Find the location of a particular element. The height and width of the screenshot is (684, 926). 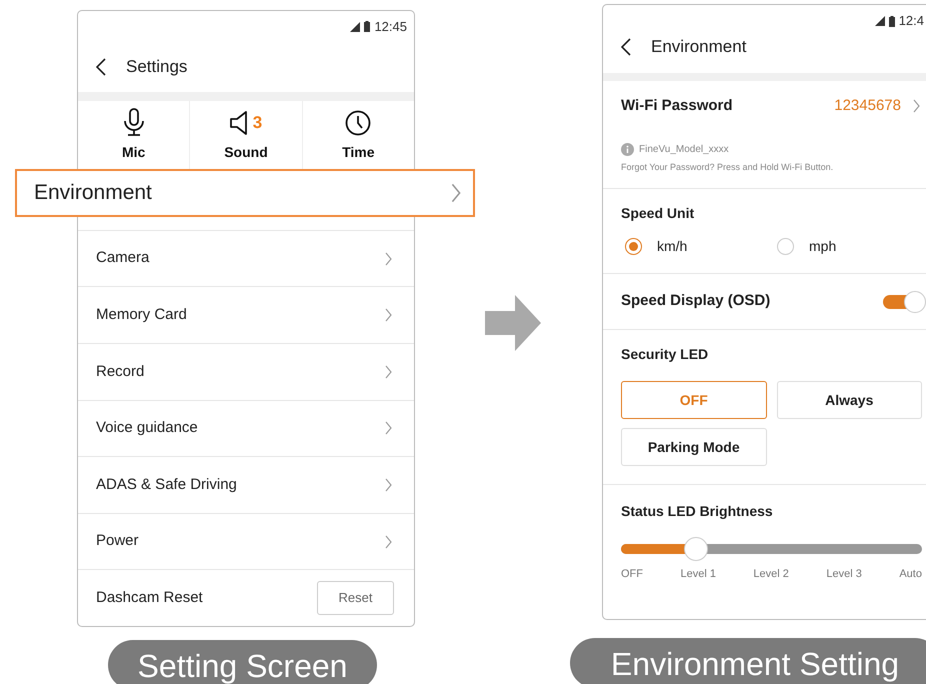

slider-tick-label: Auto is located at coordinates (910, 574).